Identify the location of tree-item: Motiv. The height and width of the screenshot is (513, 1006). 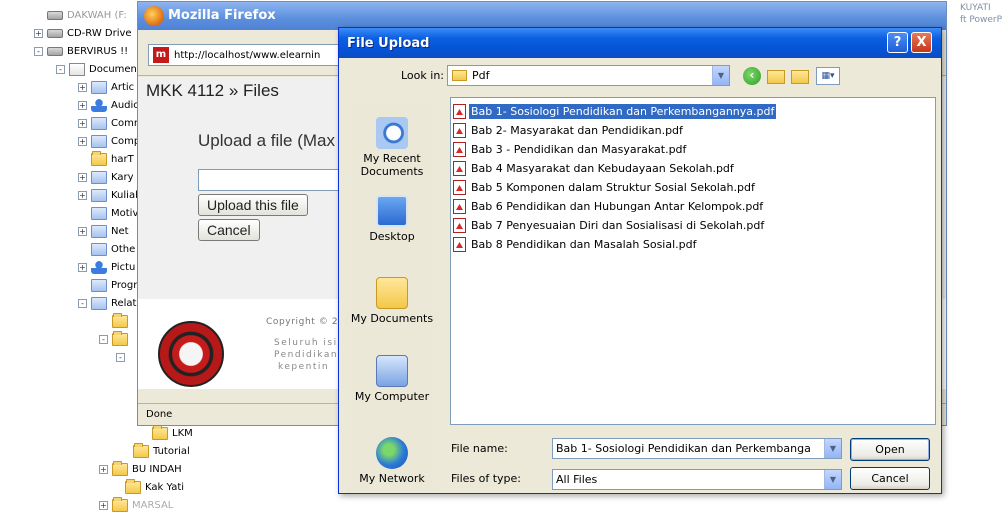
(108, 213).